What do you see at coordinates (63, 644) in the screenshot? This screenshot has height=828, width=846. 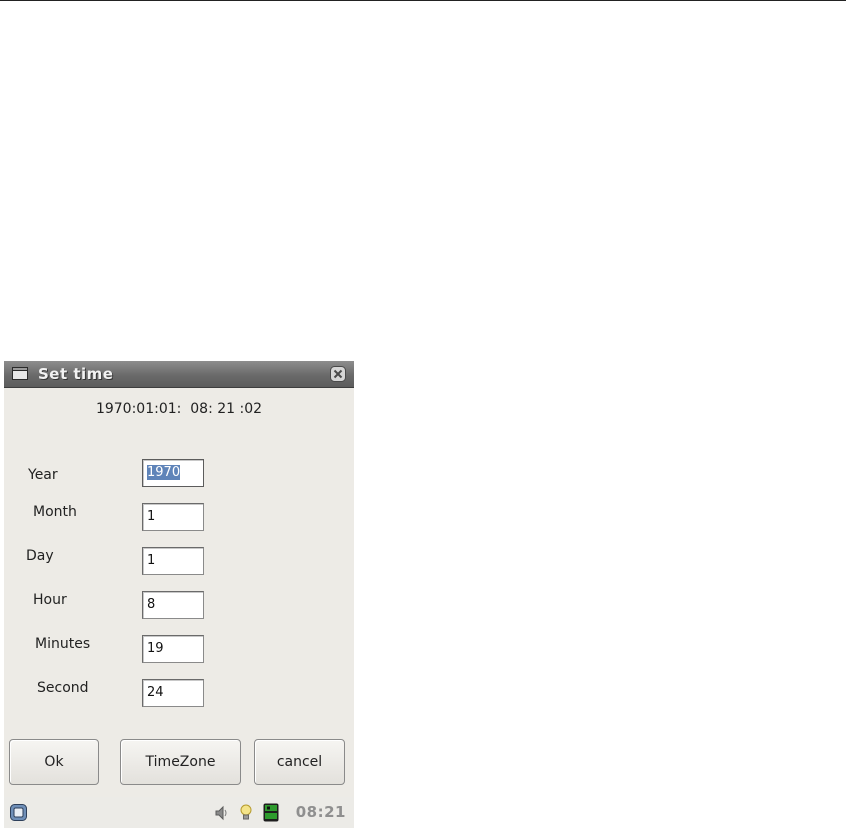 I see `minutes-label: Minutes` at bounding box center [63, 644].